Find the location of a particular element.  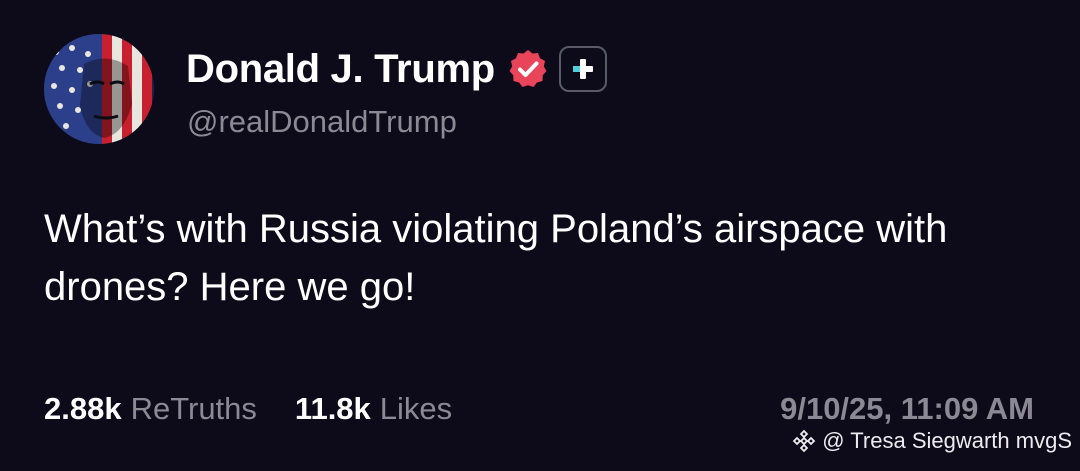

retruths-label: ReTruths is located at coordinates (194, 409).